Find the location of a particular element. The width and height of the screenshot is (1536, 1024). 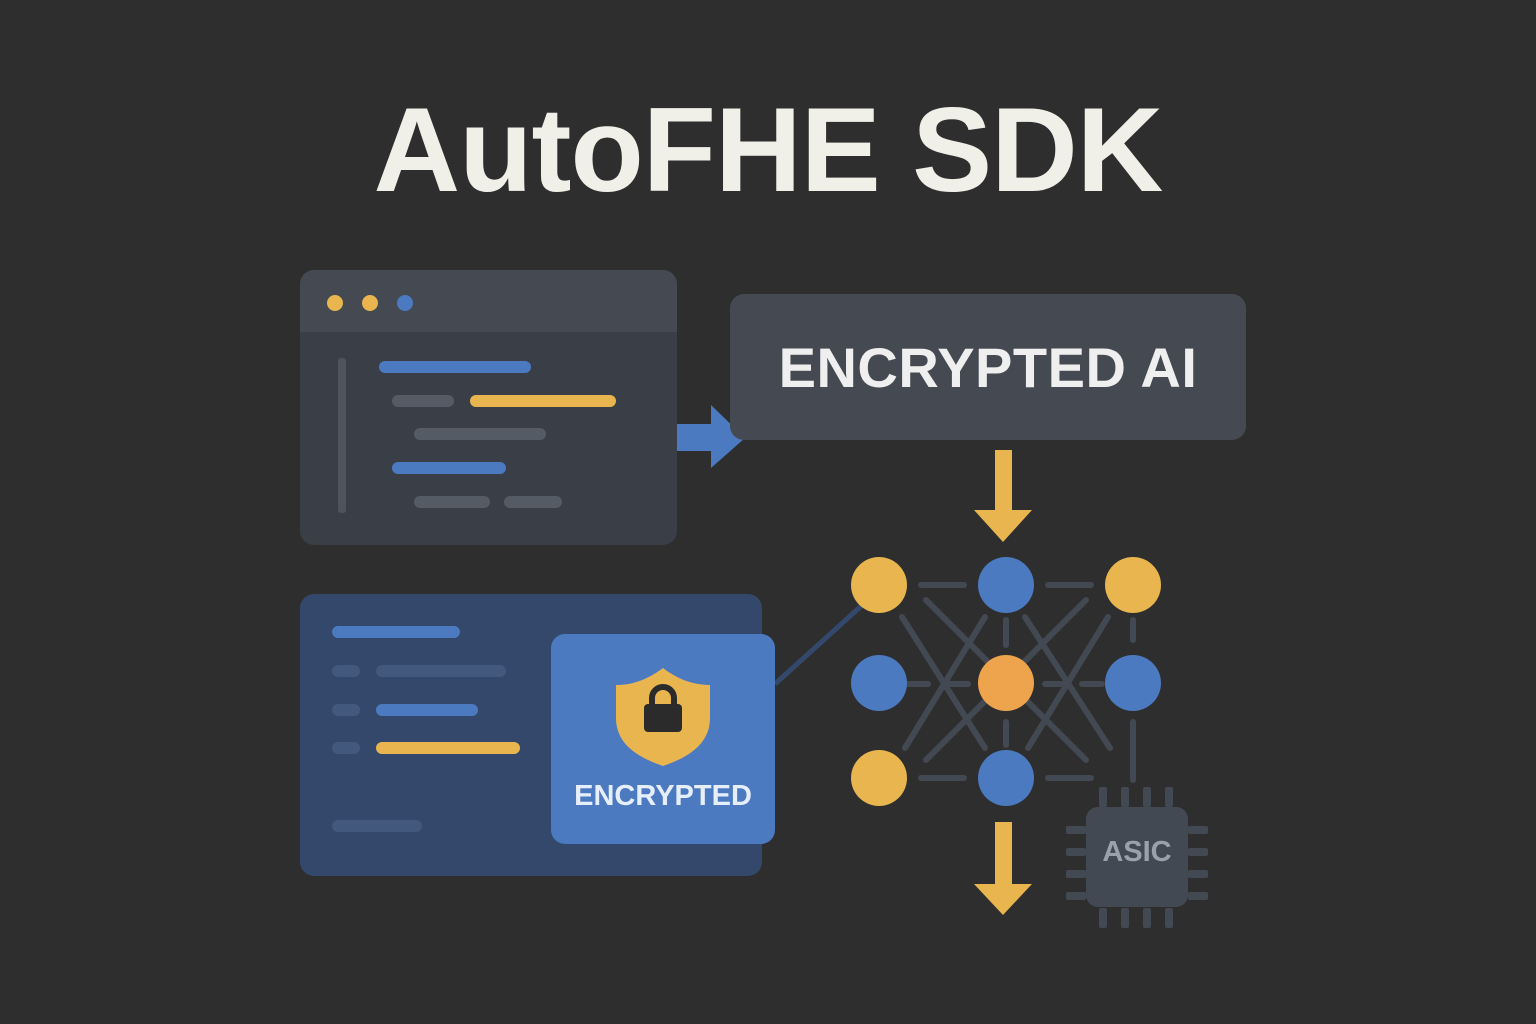

code-window-icon is located at coordinates (488, 407).